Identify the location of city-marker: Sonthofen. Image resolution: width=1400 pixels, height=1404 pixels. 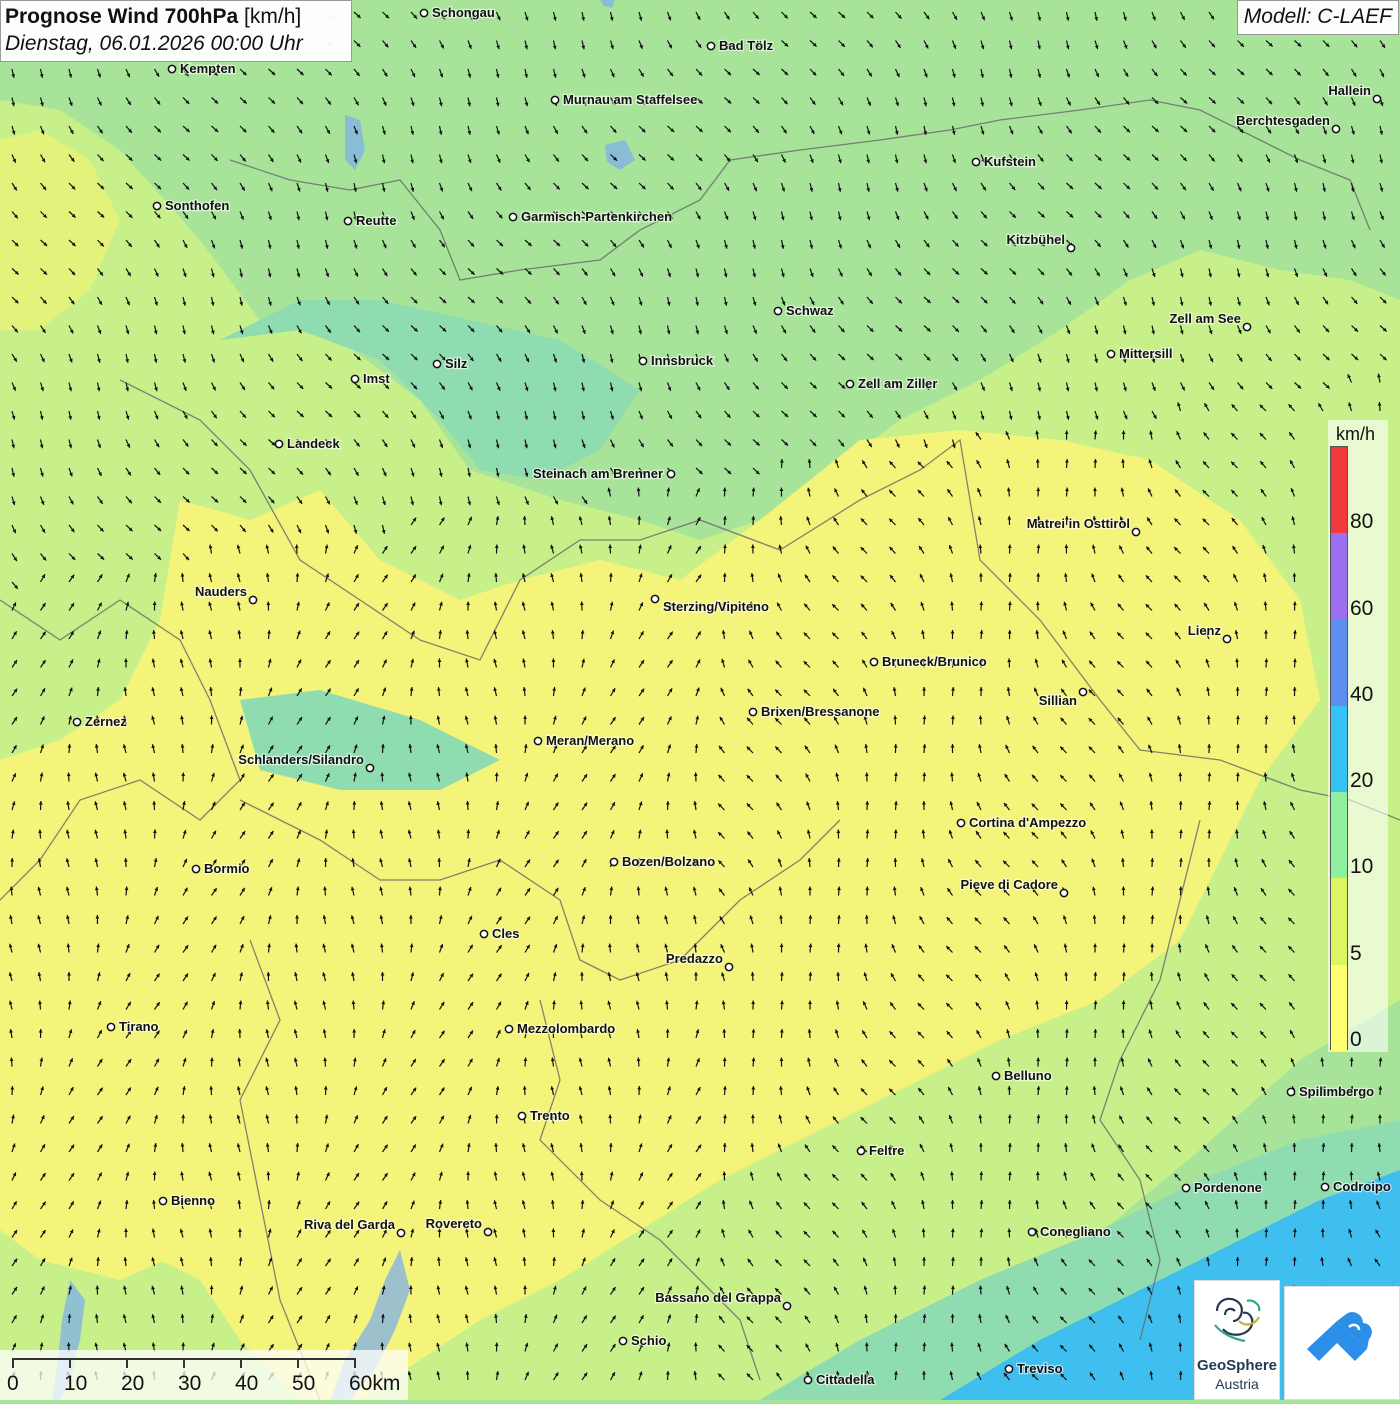
(191, 205).